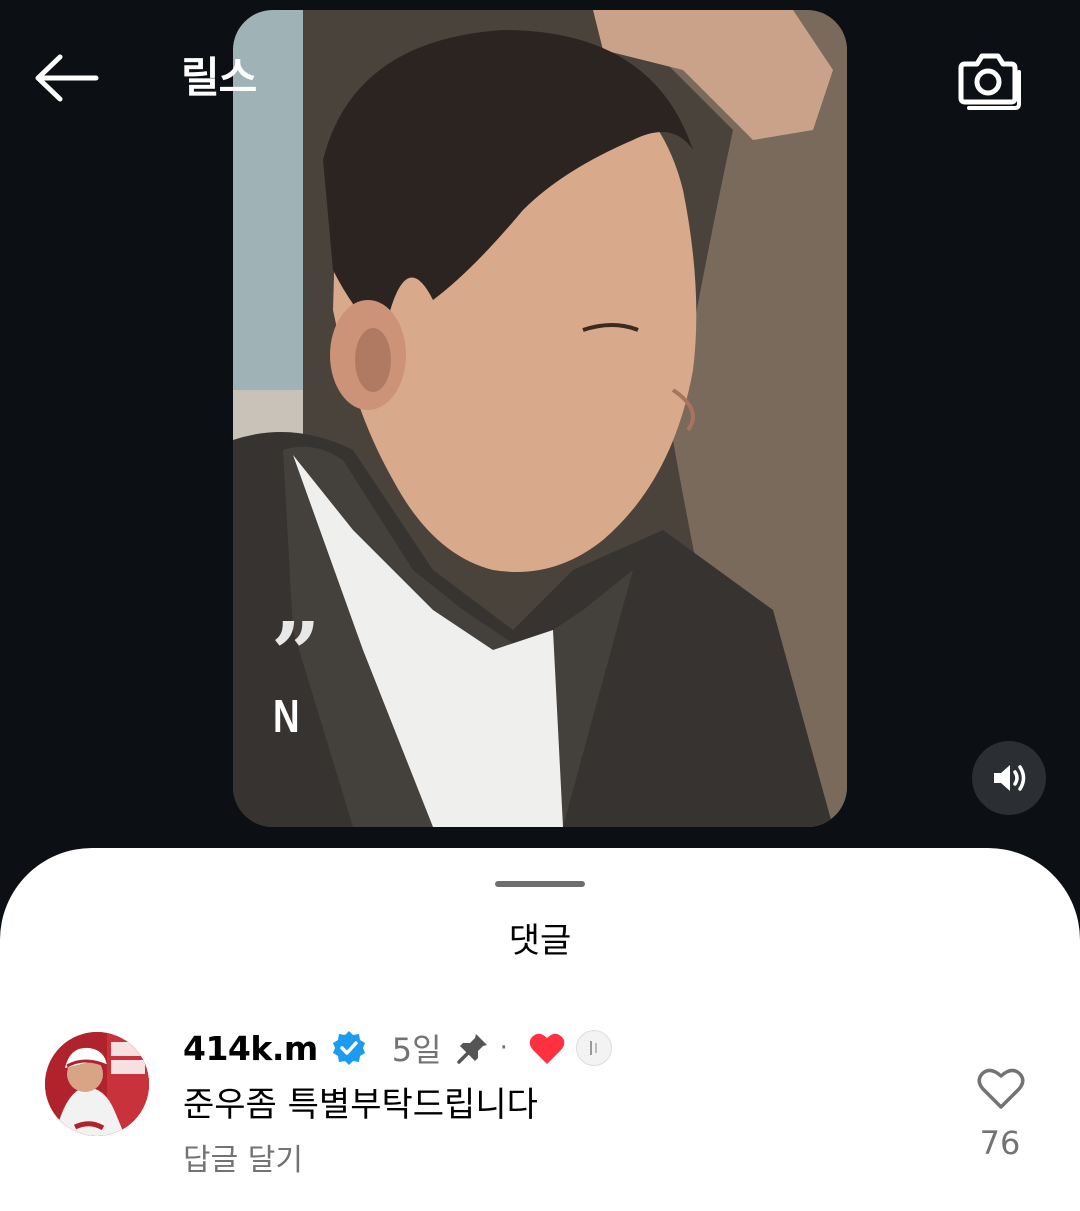  I want to click on author-avatar-icon, so click(593, 1048).